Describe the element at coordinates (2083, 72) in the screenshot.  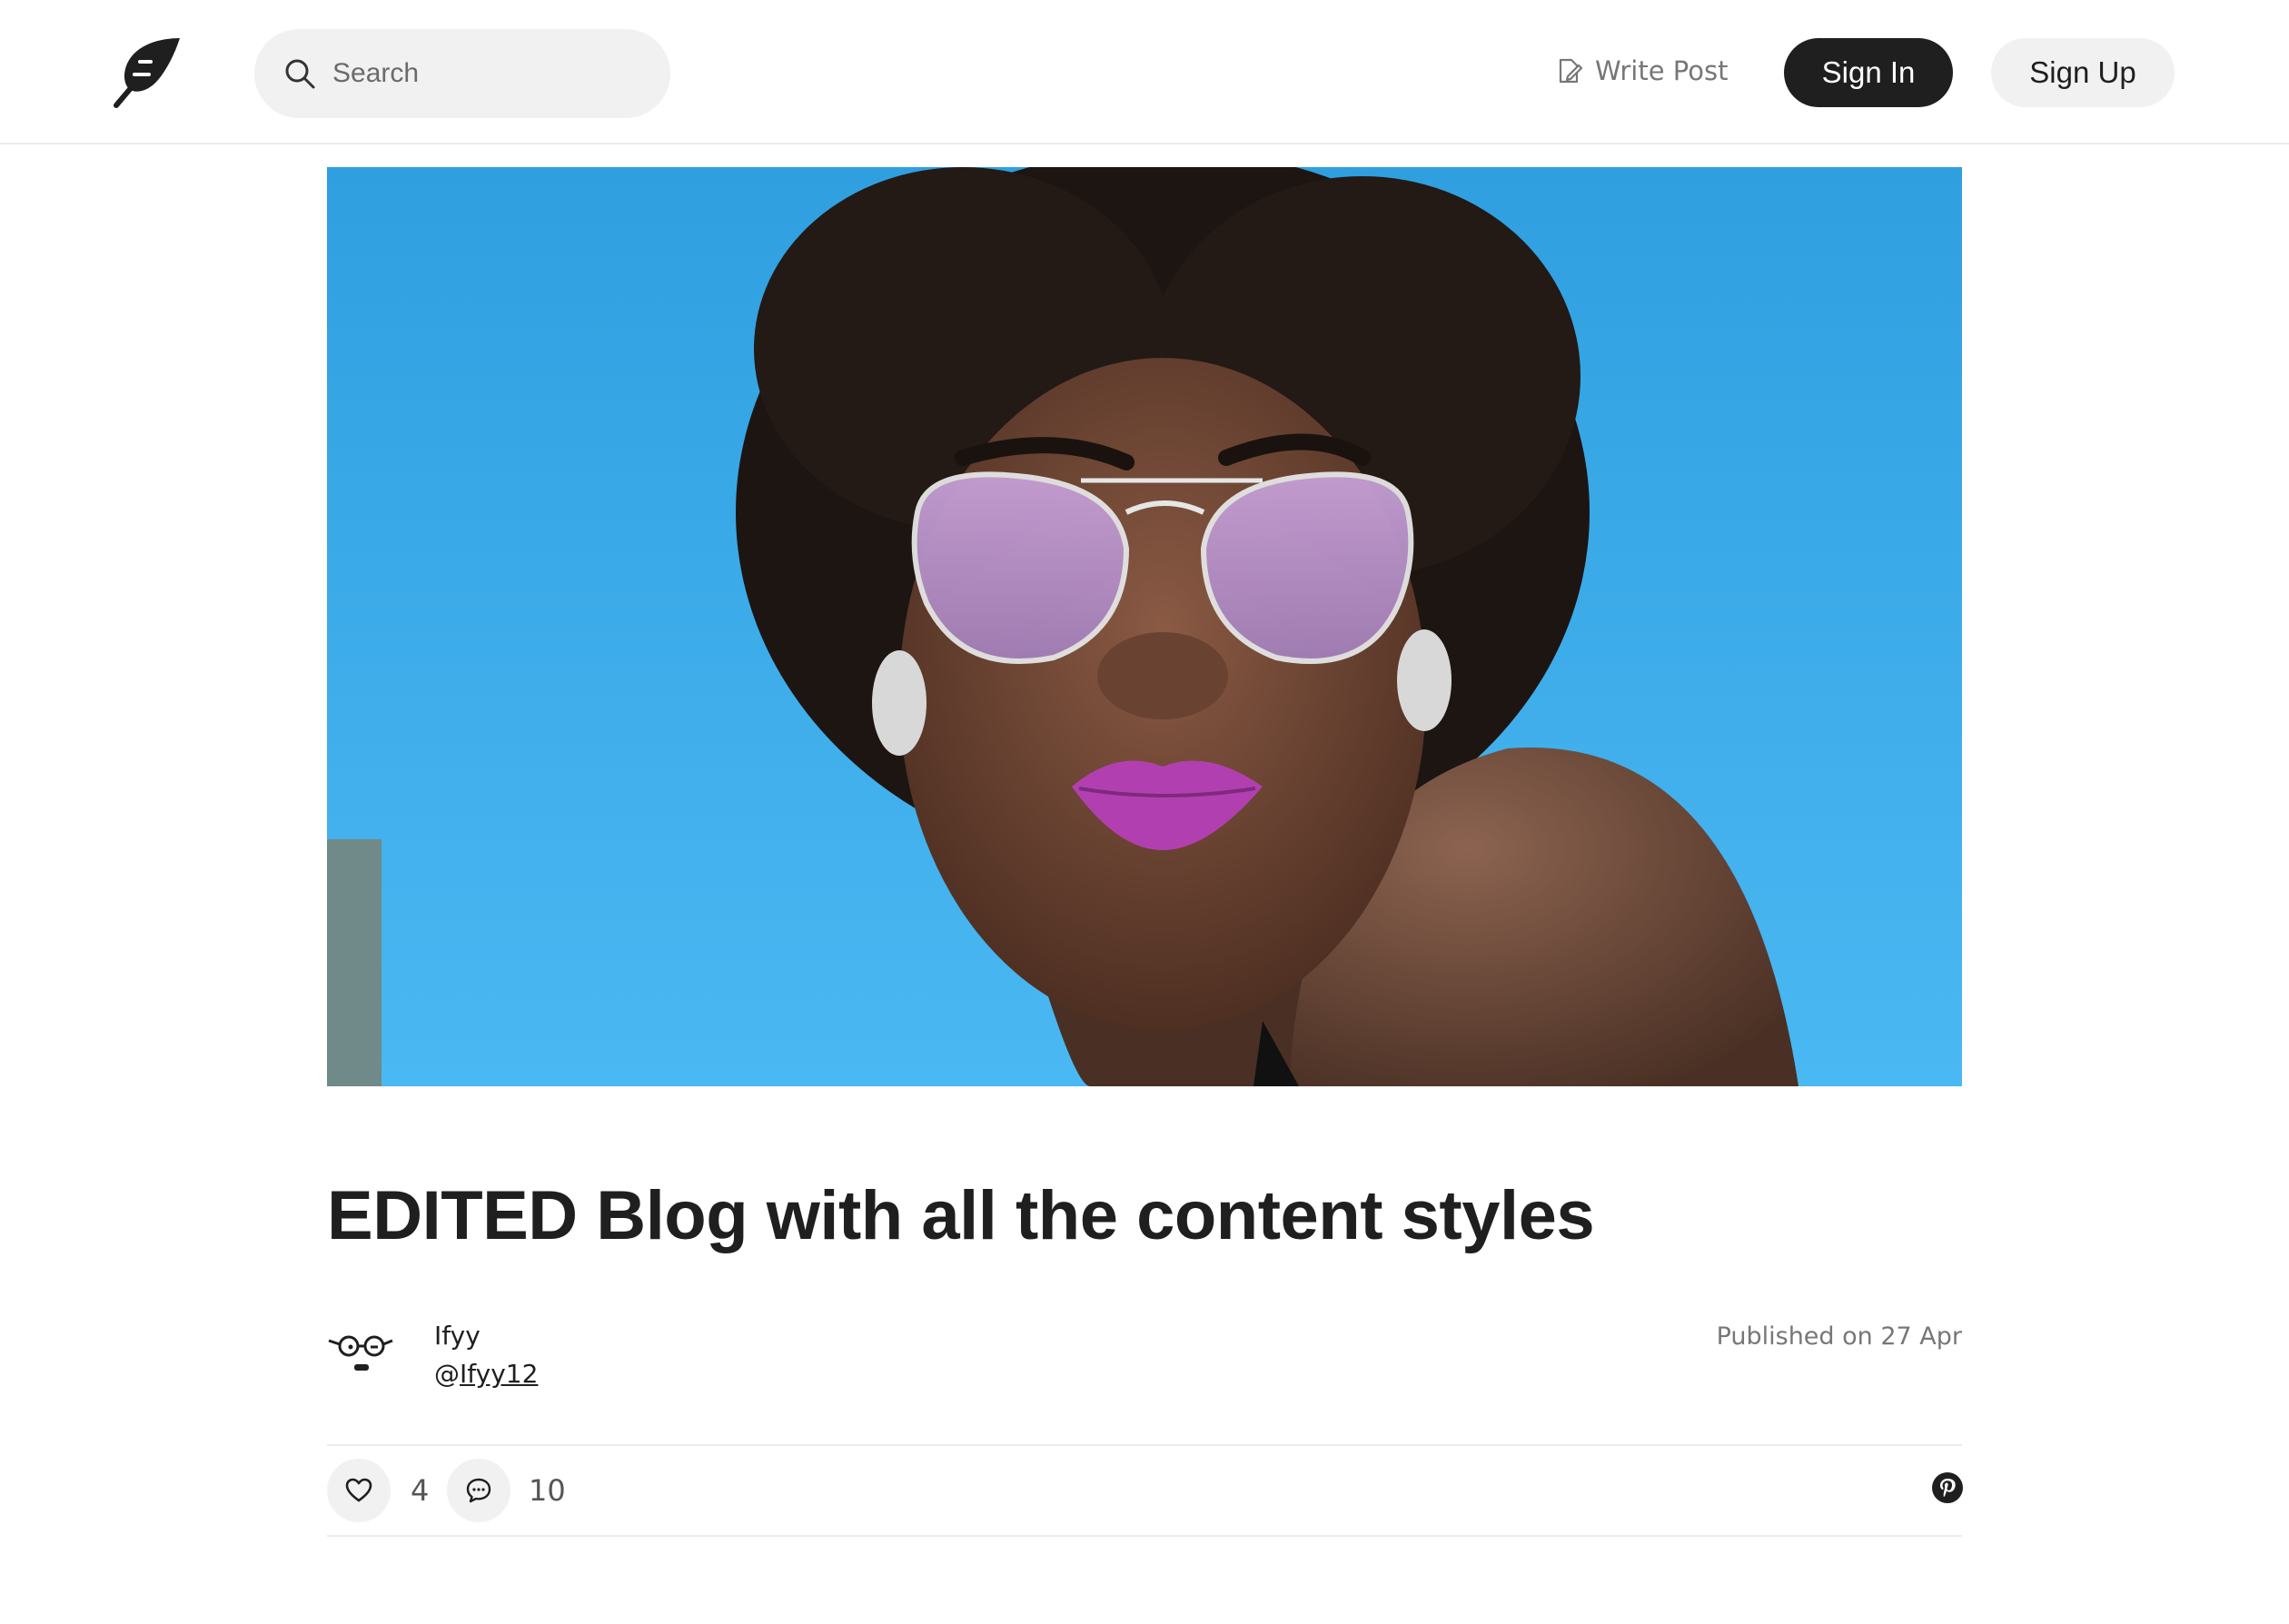
I see `sign-up-button: Sign Up` at that location.